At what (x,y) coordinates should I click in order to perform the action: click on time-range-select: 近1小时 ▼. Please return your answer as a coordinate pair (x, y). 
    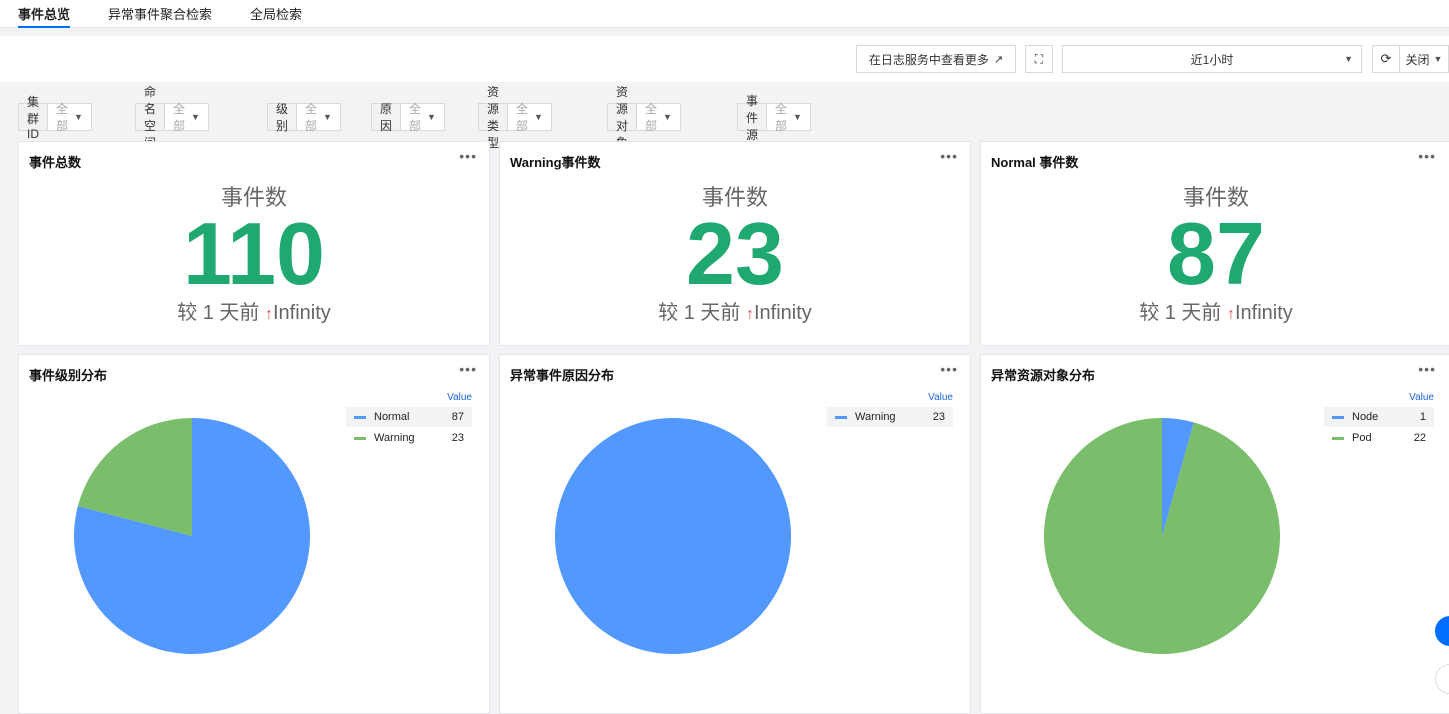
    Looking at the image, I should click on (1212, 59).